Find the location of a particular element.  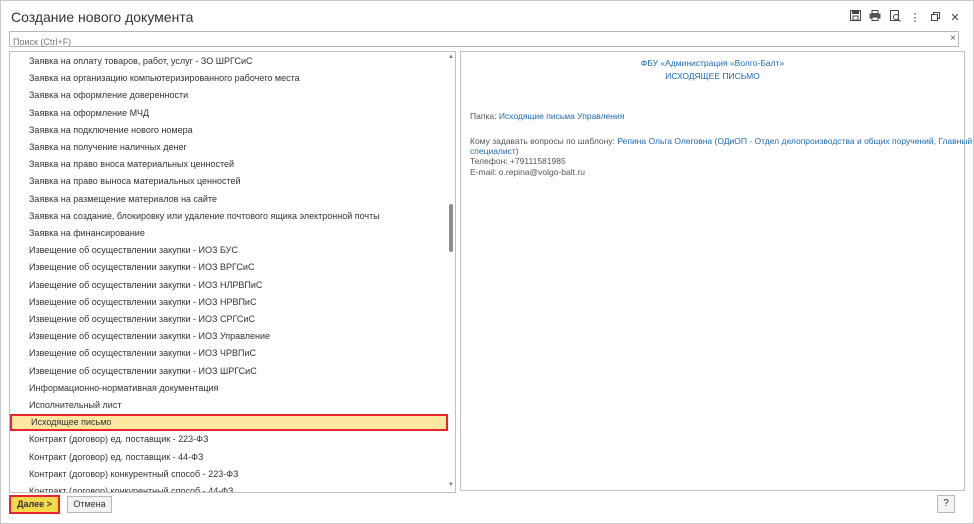

search-input is located at coordinates (471, 42).